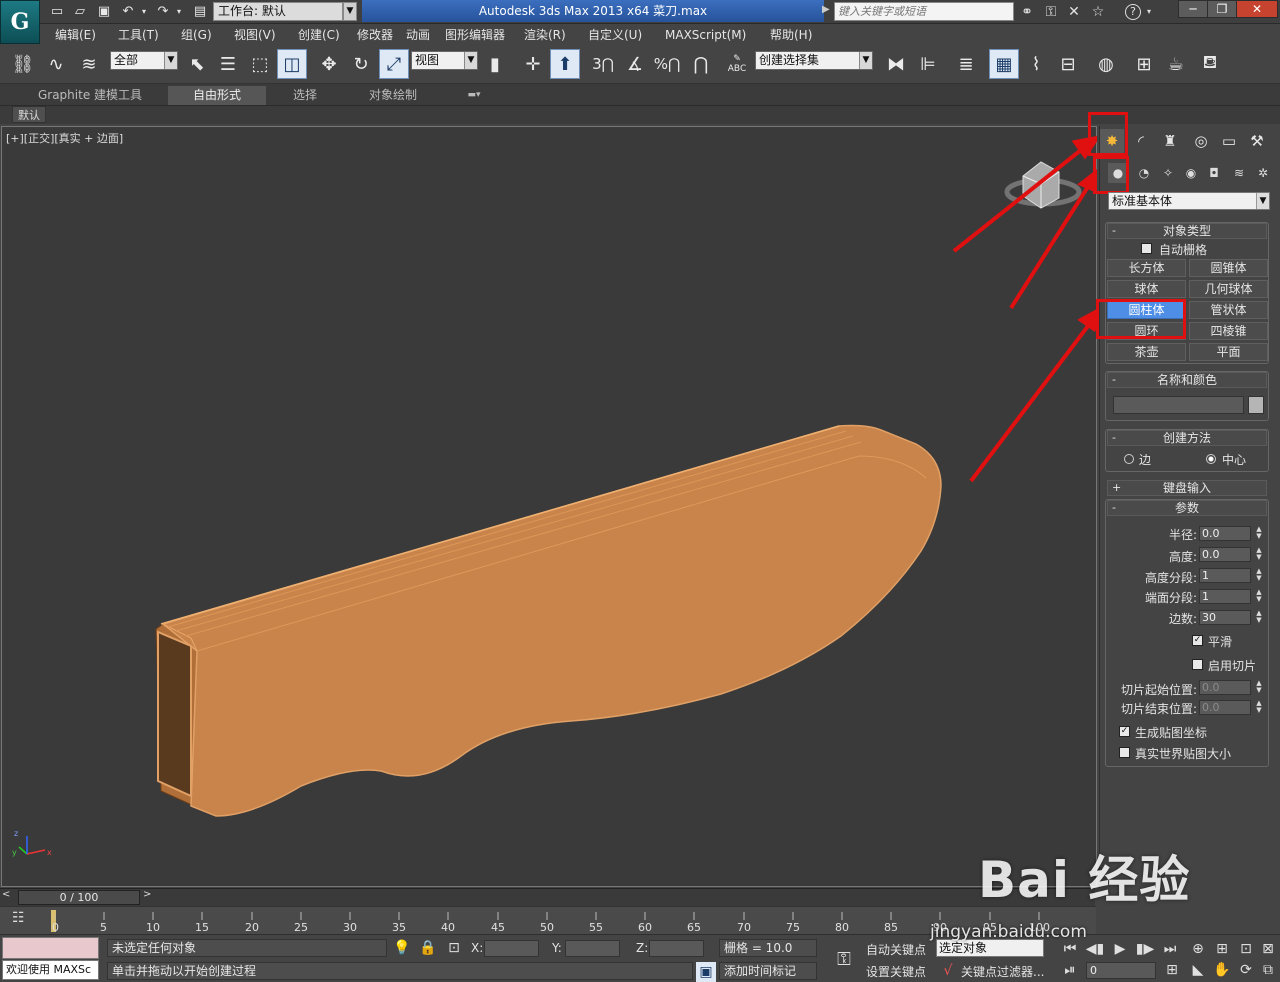  I want to click on cameras-icon: ◉, so click(1191, 173).